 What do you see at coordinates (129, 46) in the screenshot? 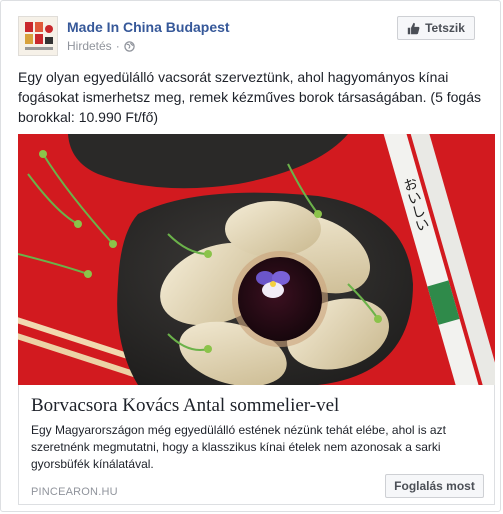
I see `globe-icon` at bounding box center [129, 46].